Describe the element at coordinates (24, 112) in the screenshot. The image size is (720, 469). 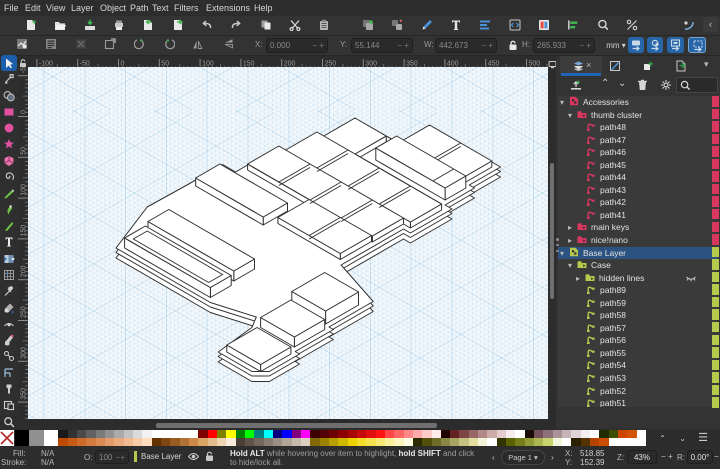
I see `svg-text: 0` at that location.